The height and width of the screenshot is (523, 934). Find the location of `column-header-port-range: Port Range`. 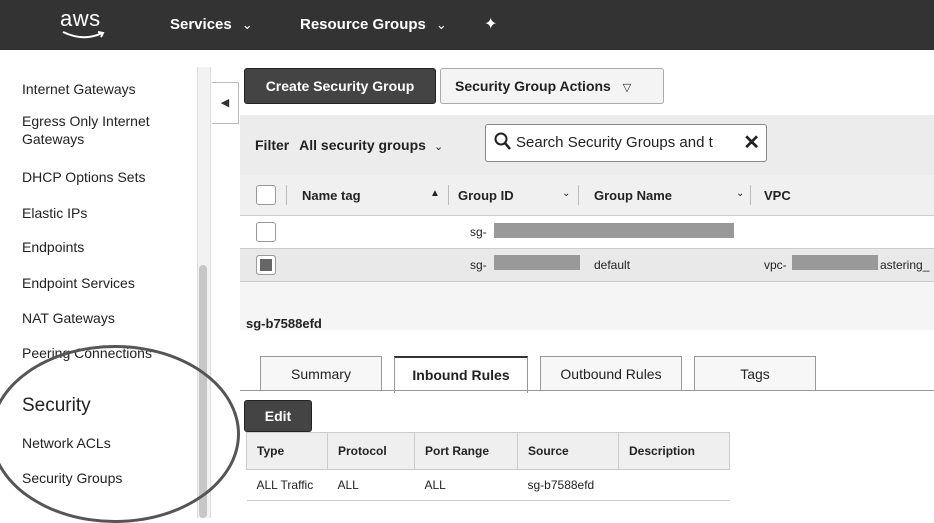

column-header-port-range: Port Range is located at coordinates (466, 451).